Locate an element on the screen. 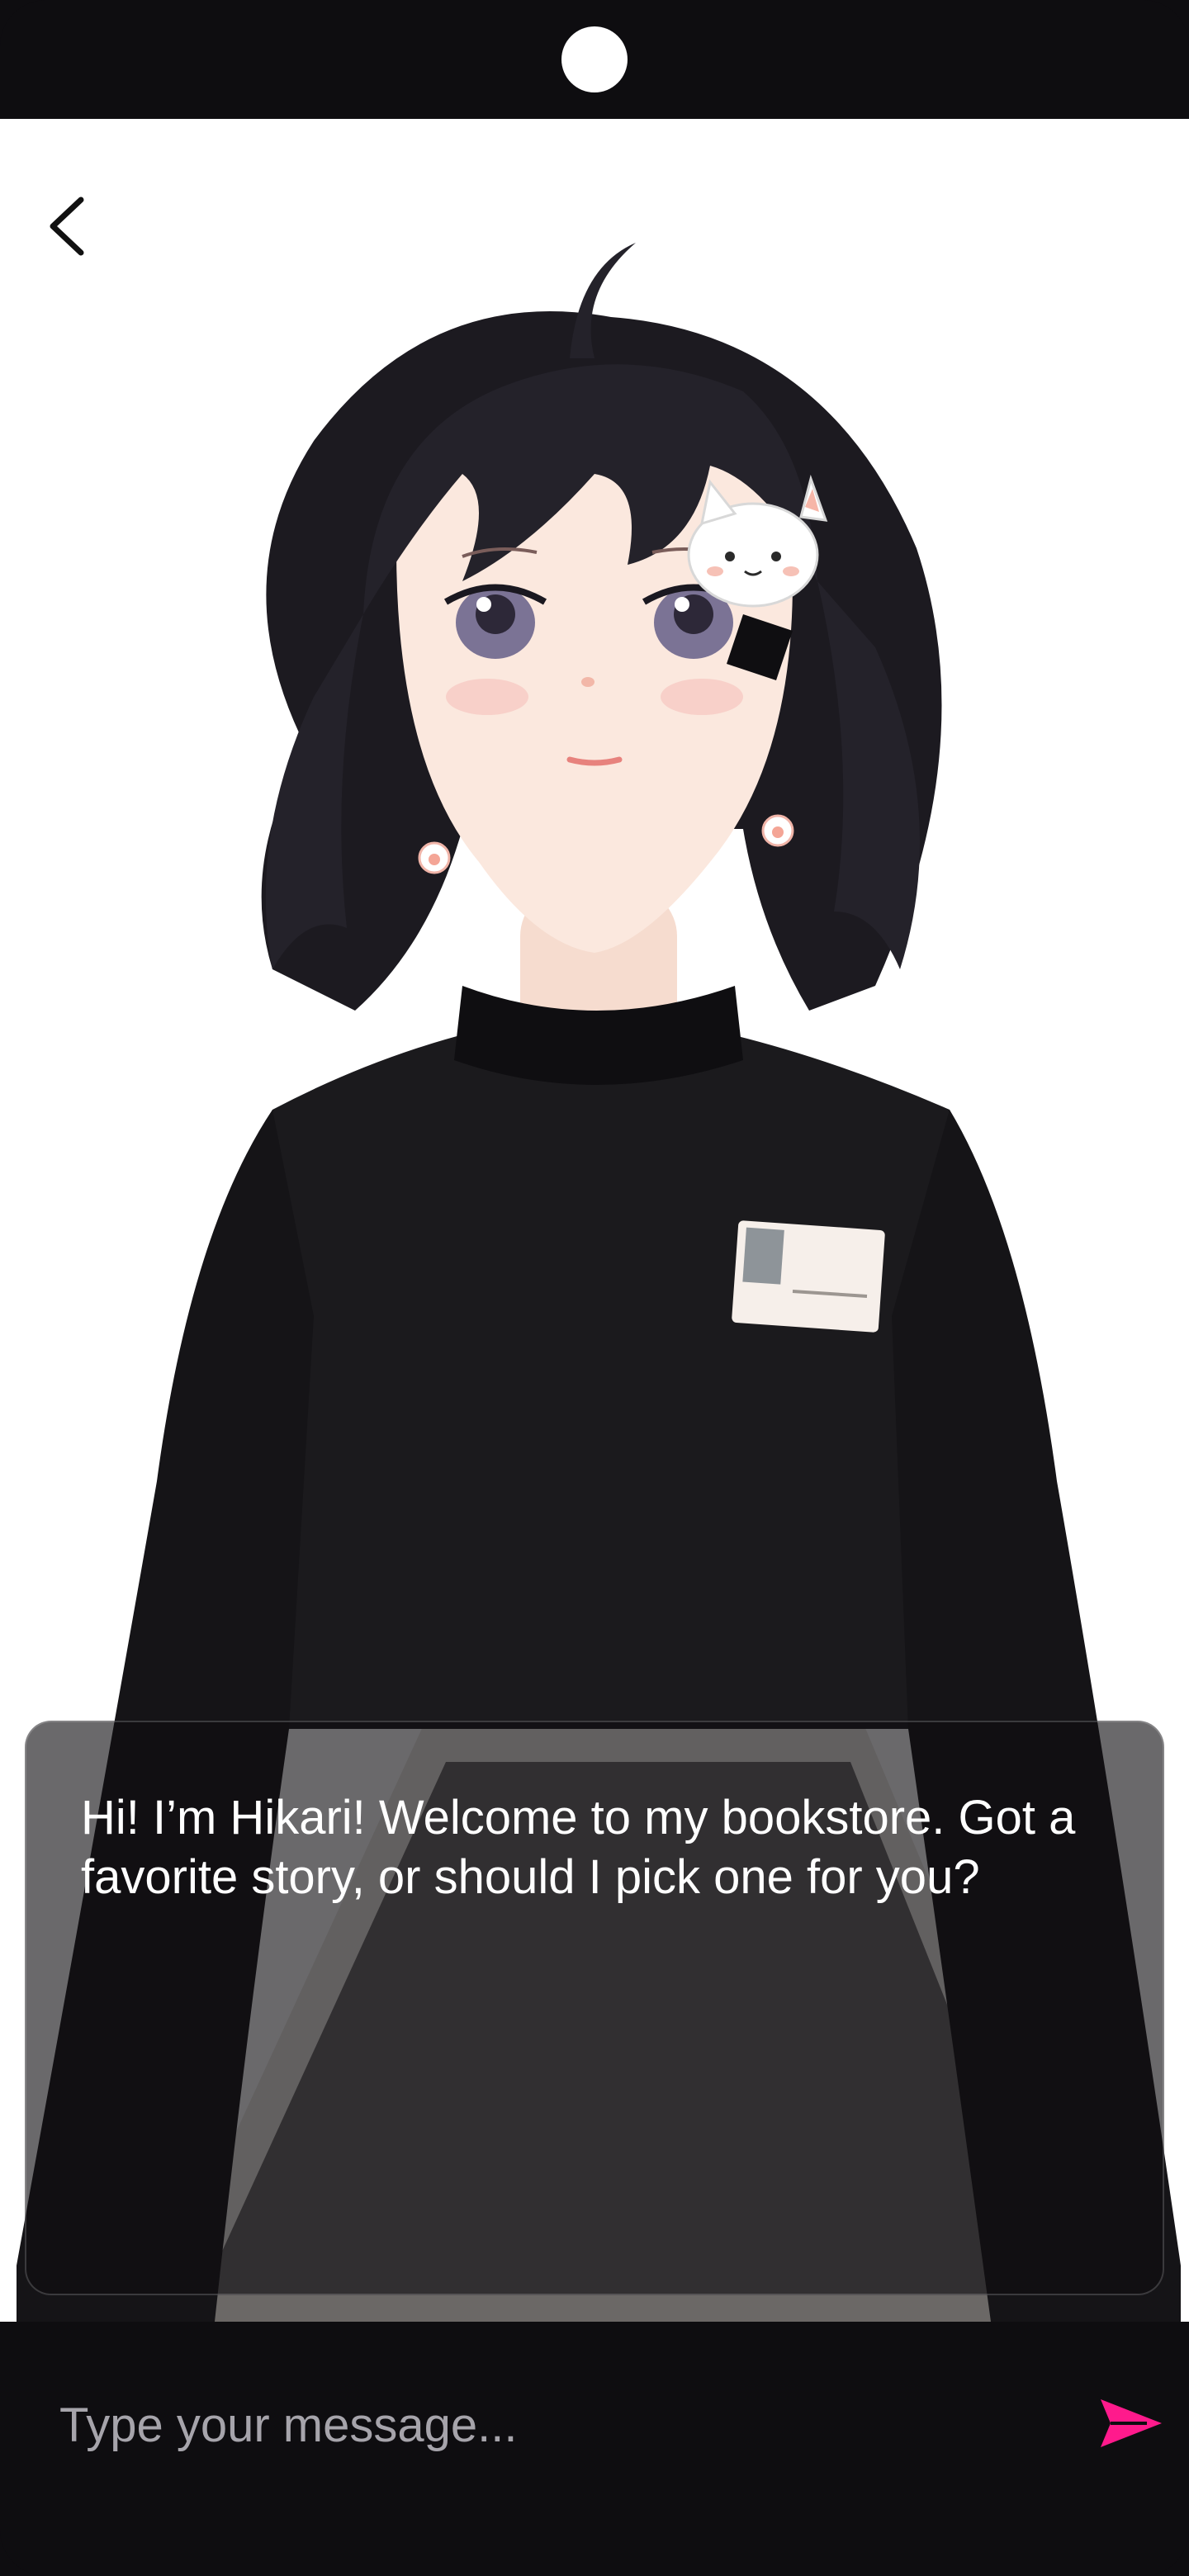 The height and width of the screenshot is (2576, 1189). message-composer is located at coordinates (594, 2449).